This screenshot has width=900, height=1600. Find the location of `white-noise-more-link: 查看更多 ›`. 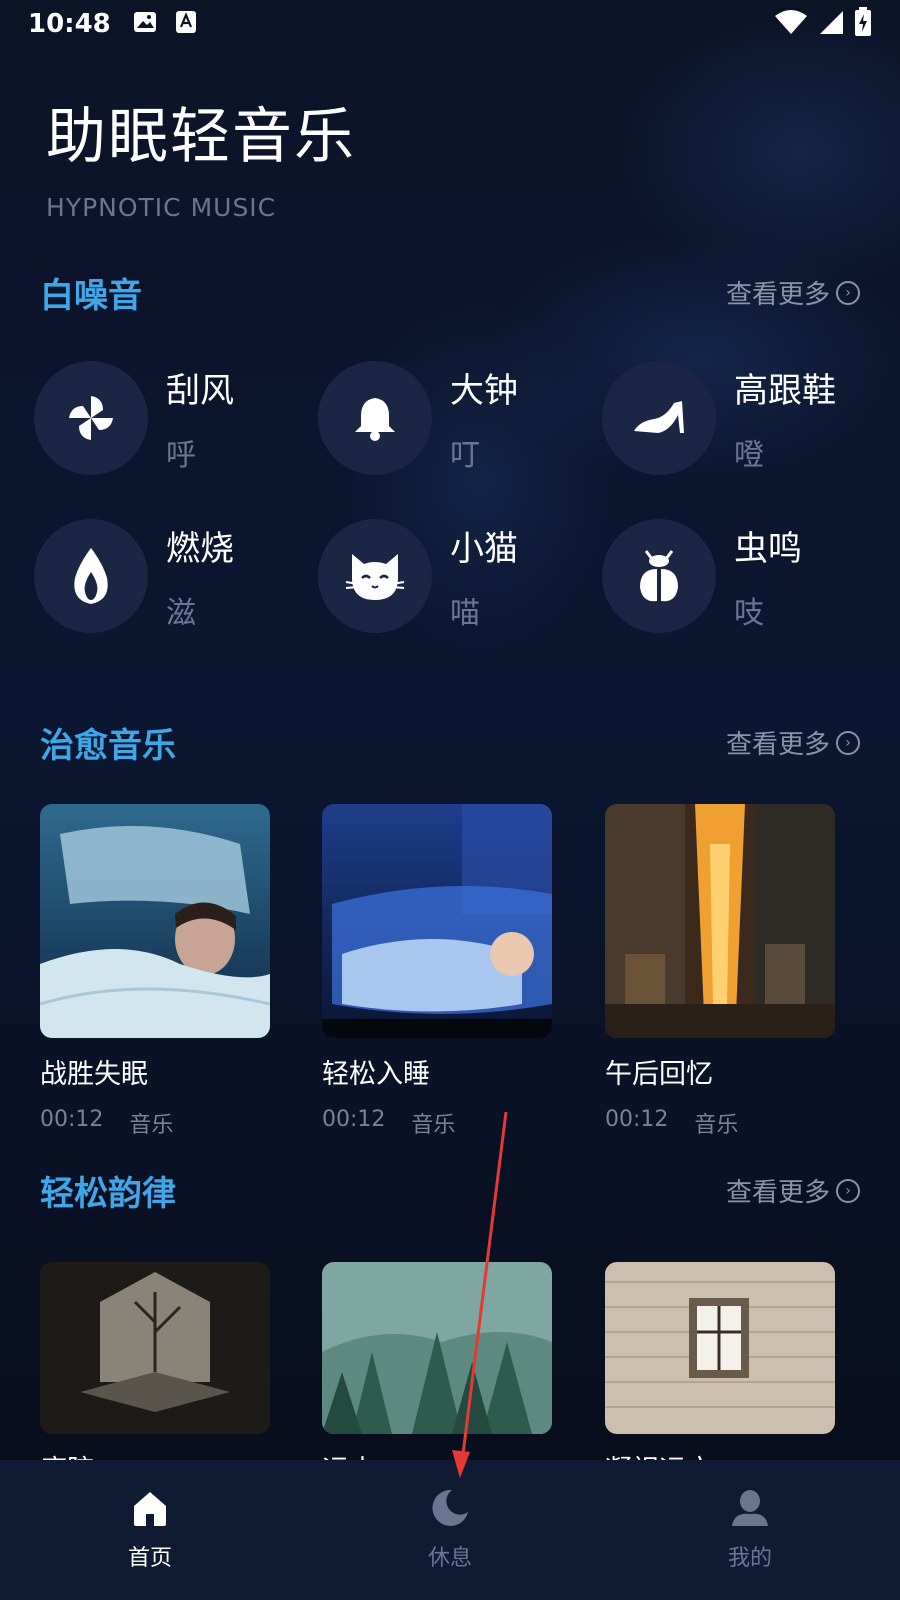

white-noise-more-link: 查看更多 › is located at coordinates (793, 292).